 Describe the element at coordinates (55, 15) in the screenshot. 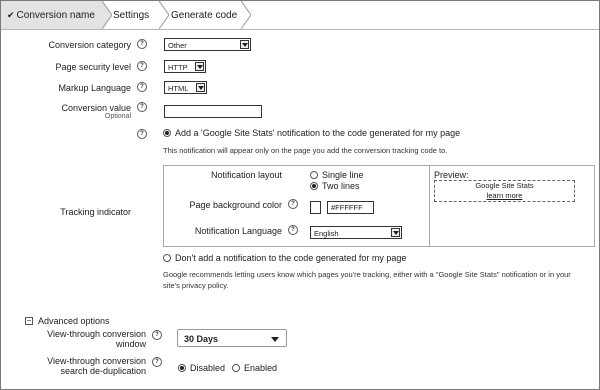

I see `step-label: Conversion name` at that location.